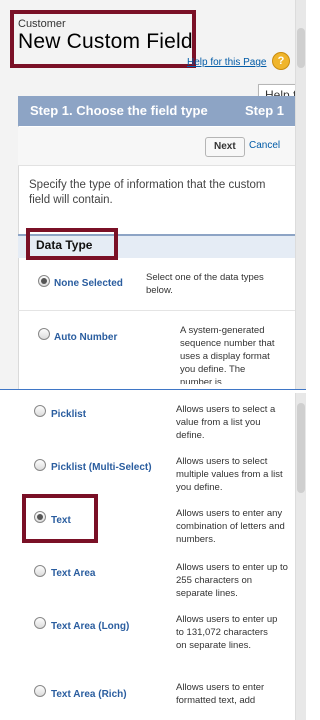 This screenshot has height=720, width=320. I want to click on title-highlight-box, so click(103, 39).